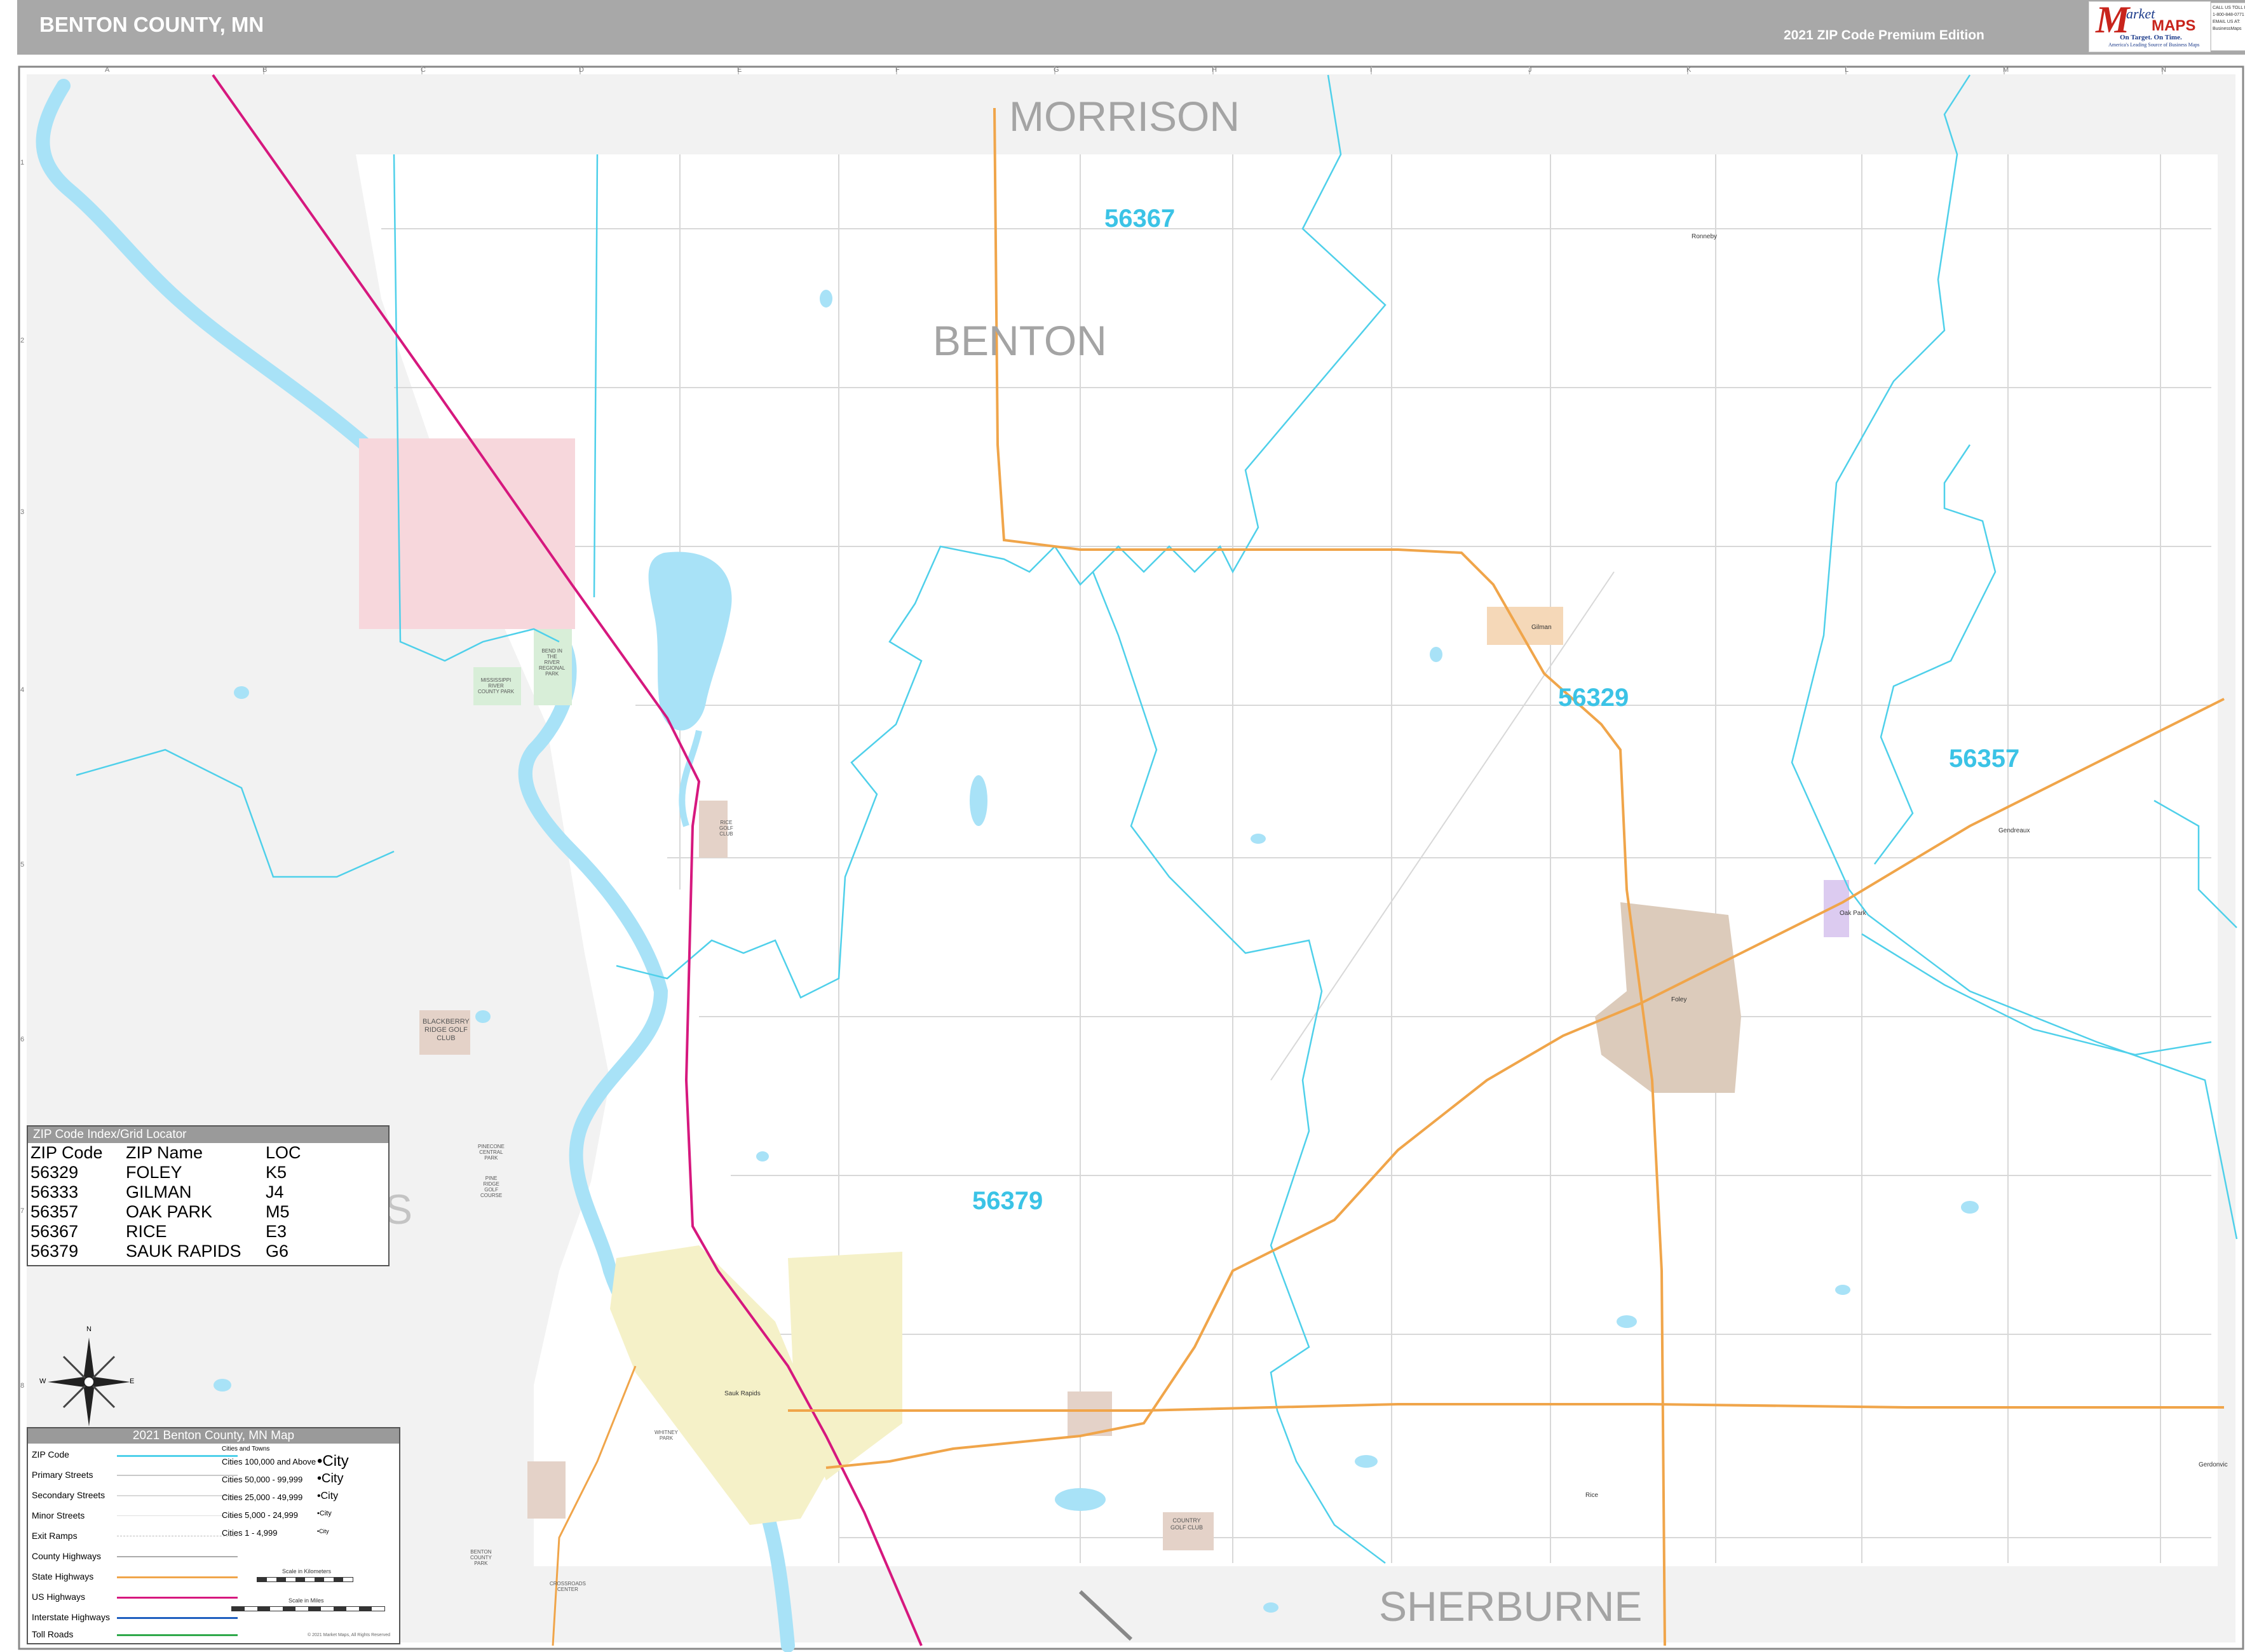 This screenshot has height=1652, width=2245. Describe the element at coordinates (50, 1454) in the screenshot. I see `legend-label: ZIP Code` at that location.